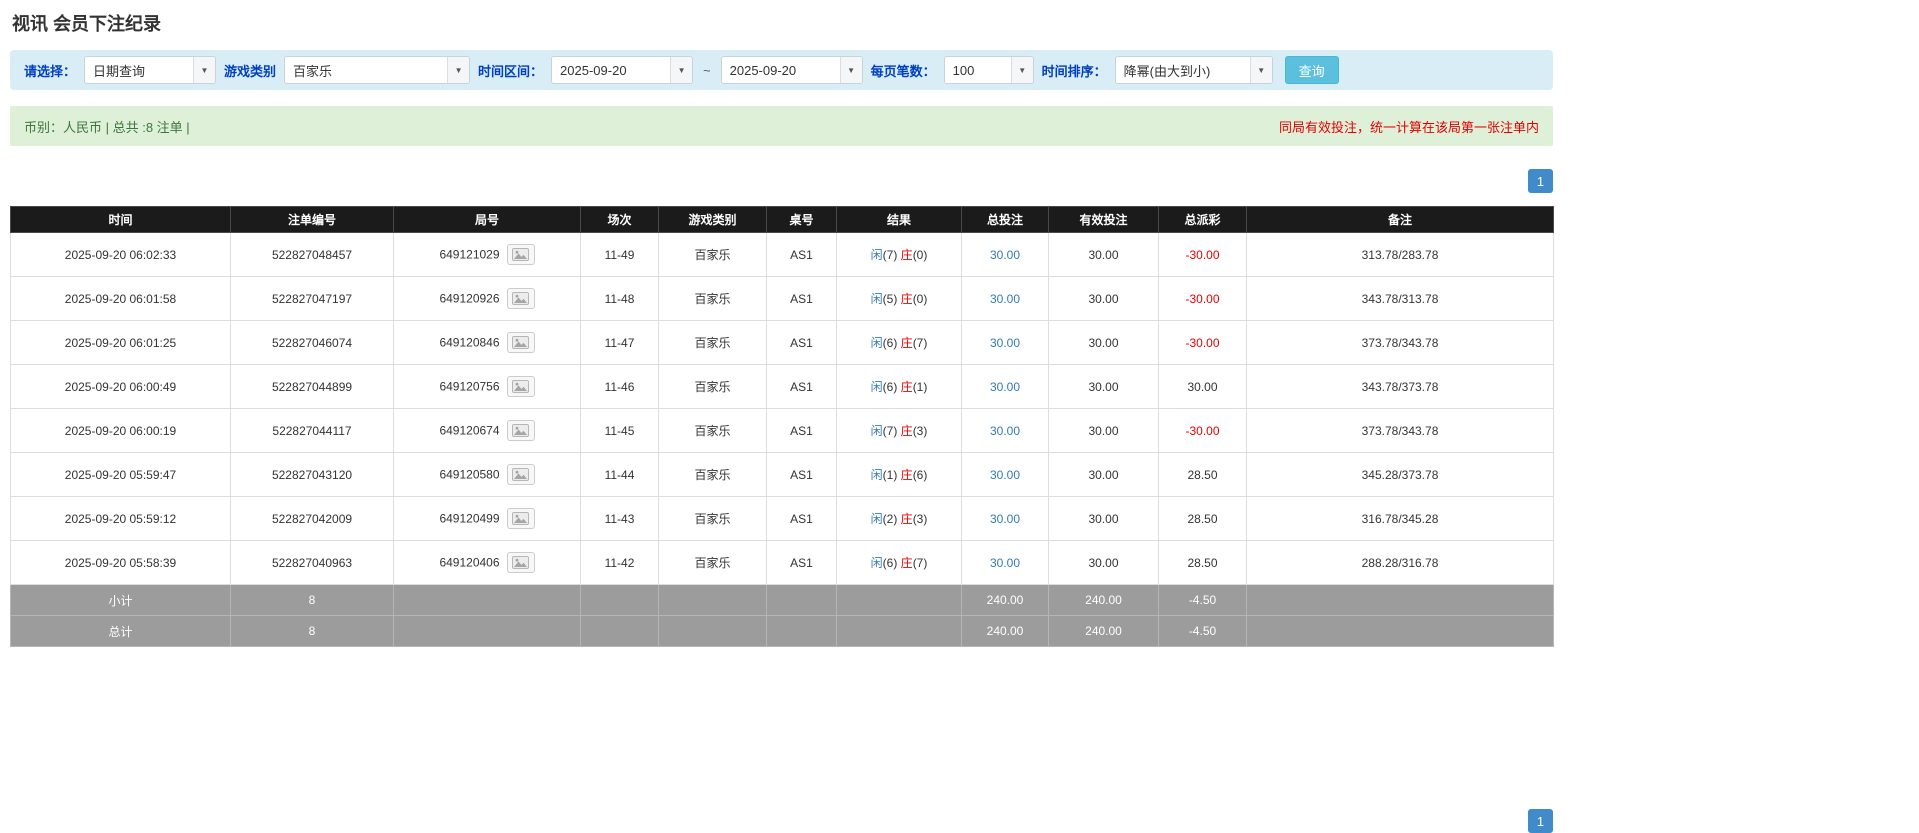  What do you see at coordinates (107, 127) in the screenshot?
I see `summary-currency-text: 币别：人民币 | 总共 :8 注单 |` at bounding box center [107, 127].